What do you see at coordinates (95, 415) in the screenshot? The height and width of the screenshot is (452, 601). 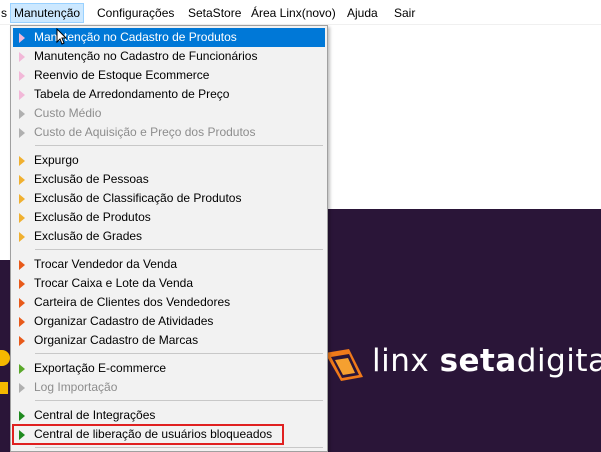 I see `menu-item-label: Central de Integrações` at bounding box center [95, 415].